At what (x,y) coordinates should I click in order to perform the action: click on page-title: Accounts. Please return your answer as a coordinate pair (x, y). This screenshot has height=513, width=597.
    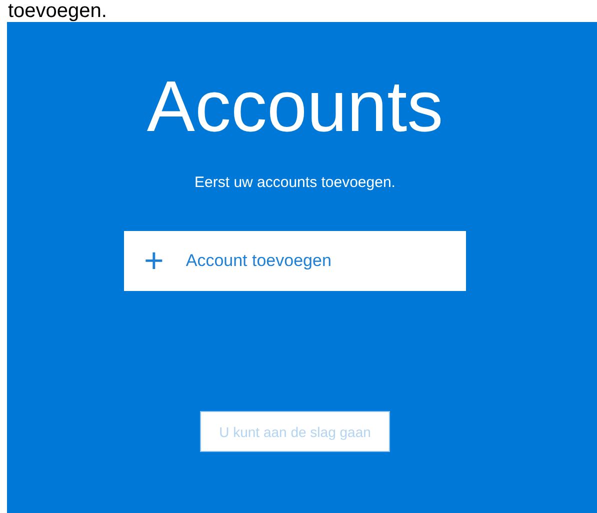
    Looking at the image, I should click on (295, 107).